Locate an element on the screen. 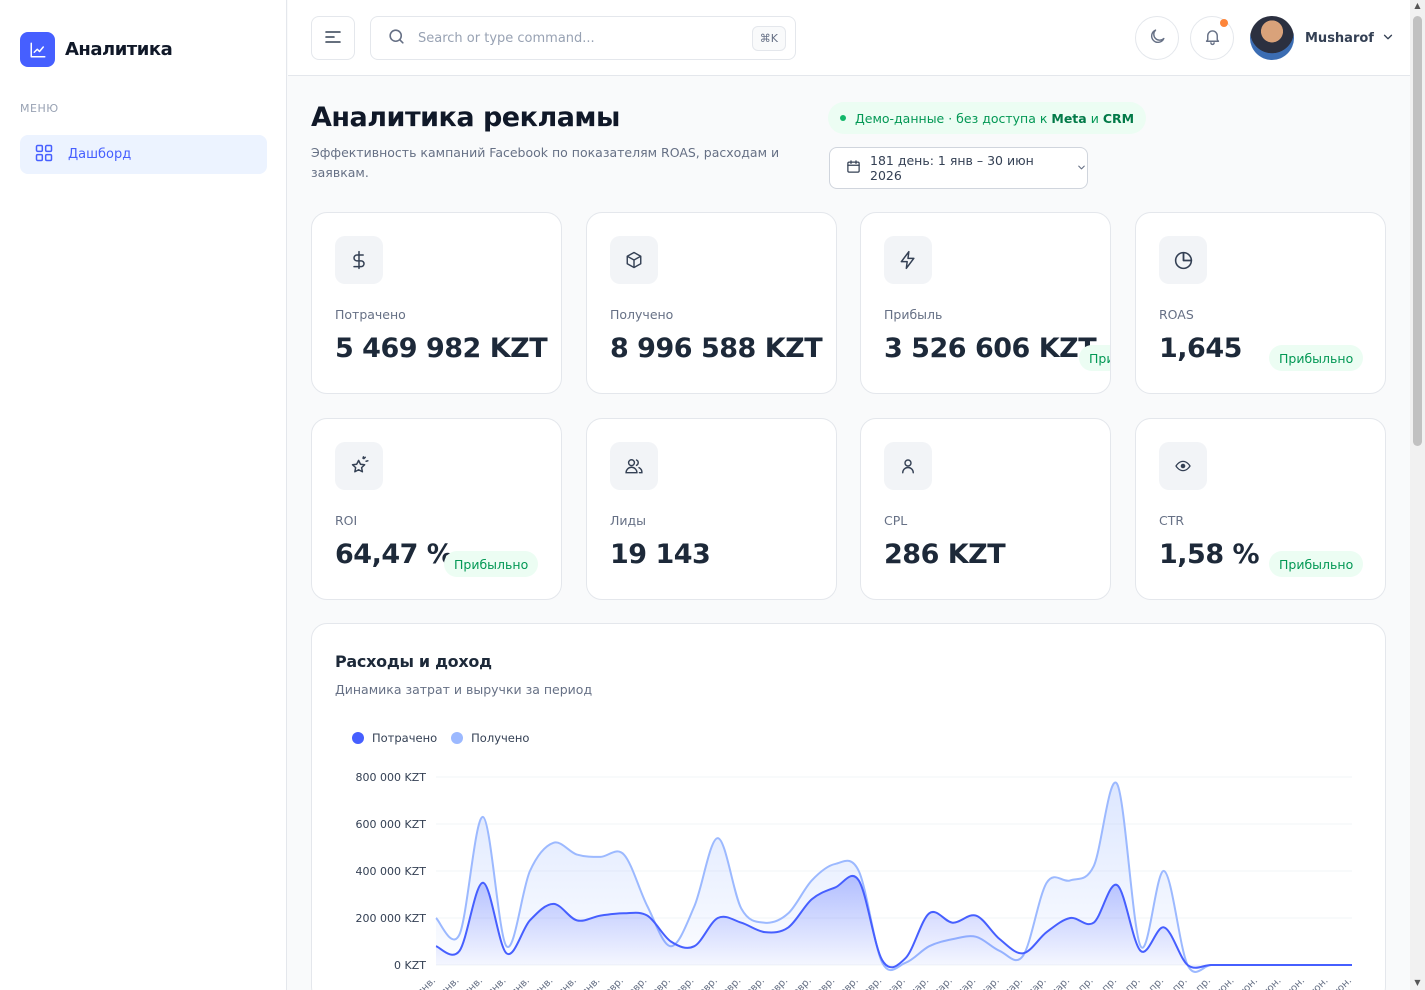 Image resolution: width=1425 pixels, height=990 pixels. y-tick-label: 400 000 KZT is located at coordinates (391, 871).